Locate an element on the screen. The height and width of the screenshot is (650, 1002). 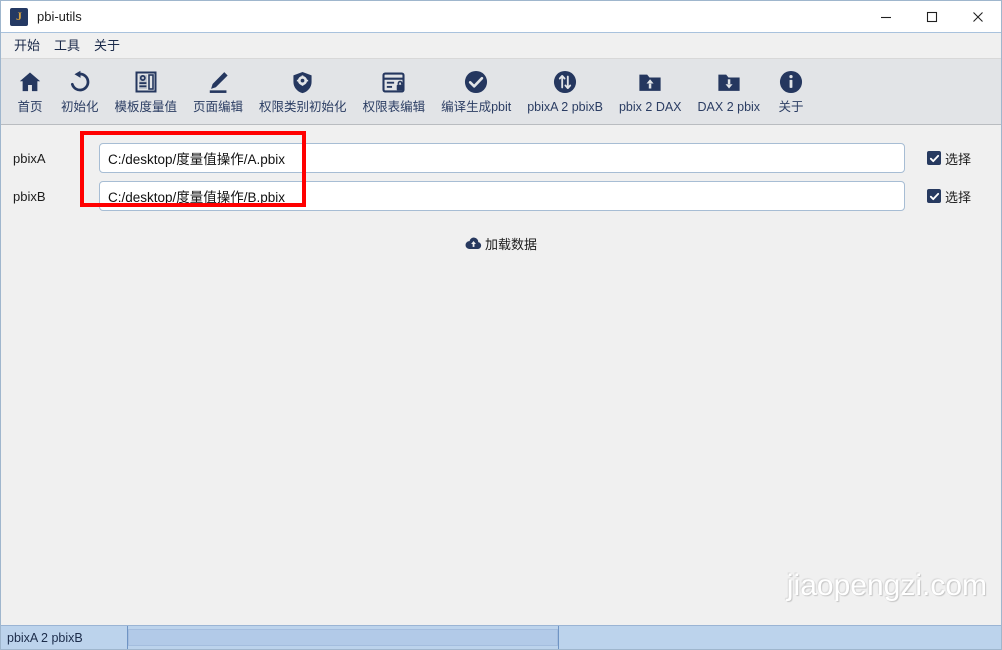
toolbar-compile-pbit-label: 编译生成pbit is located at coordinates (476, 107).